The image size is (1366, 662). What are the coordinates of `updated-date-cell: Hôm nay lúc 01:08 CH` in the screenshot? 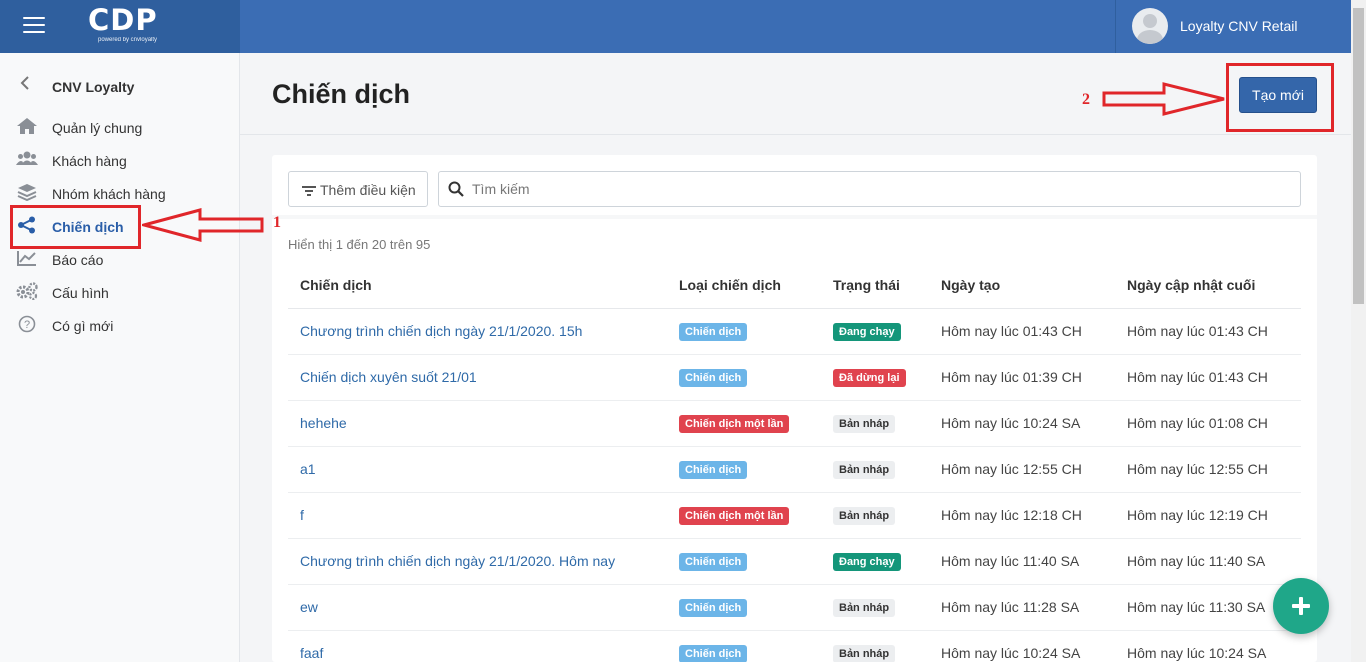 It's located at (1208, 423).